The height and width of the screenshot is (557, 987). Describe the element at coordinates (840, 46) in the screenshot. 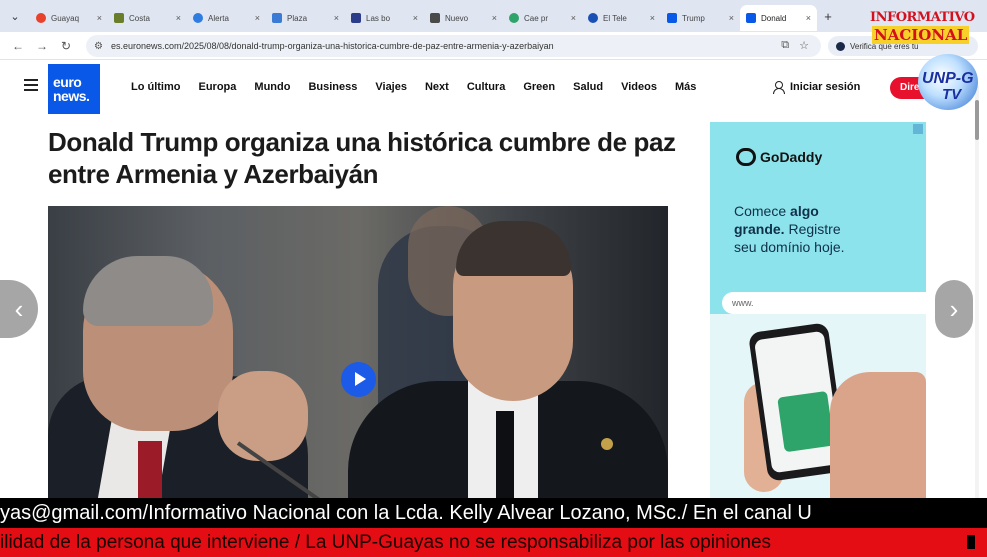

I see `verify-icon` at that location.